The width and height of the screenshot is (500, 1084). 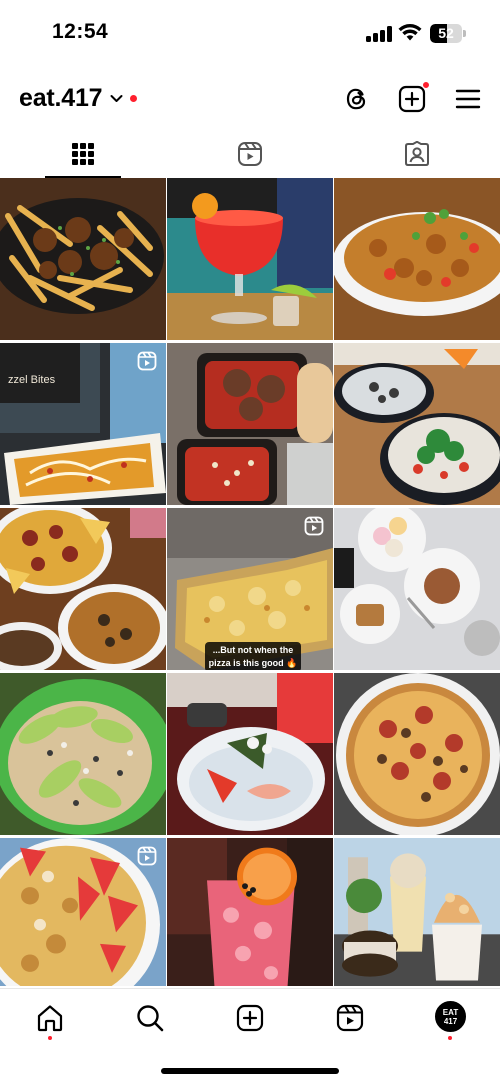 I want to click on tab-tagged, so click(x=417, y=154).